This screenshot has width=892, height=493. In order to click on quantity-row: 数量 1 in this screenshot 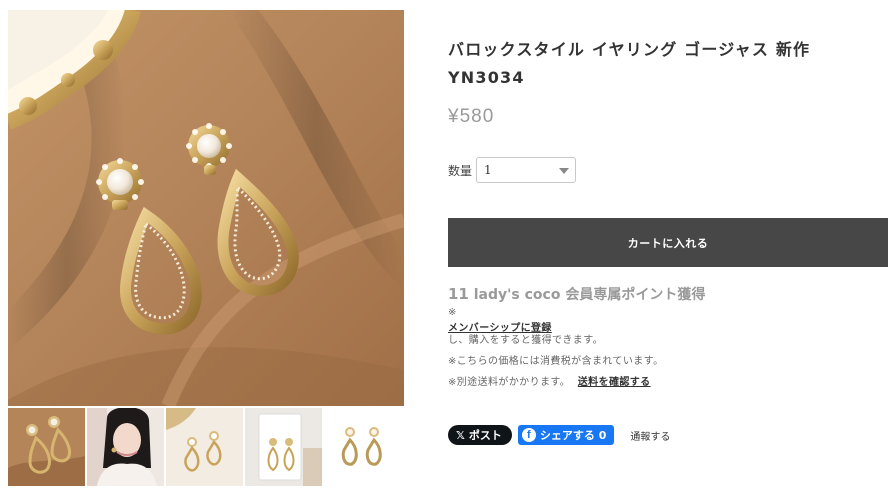, I will do `click(512, 170)`.